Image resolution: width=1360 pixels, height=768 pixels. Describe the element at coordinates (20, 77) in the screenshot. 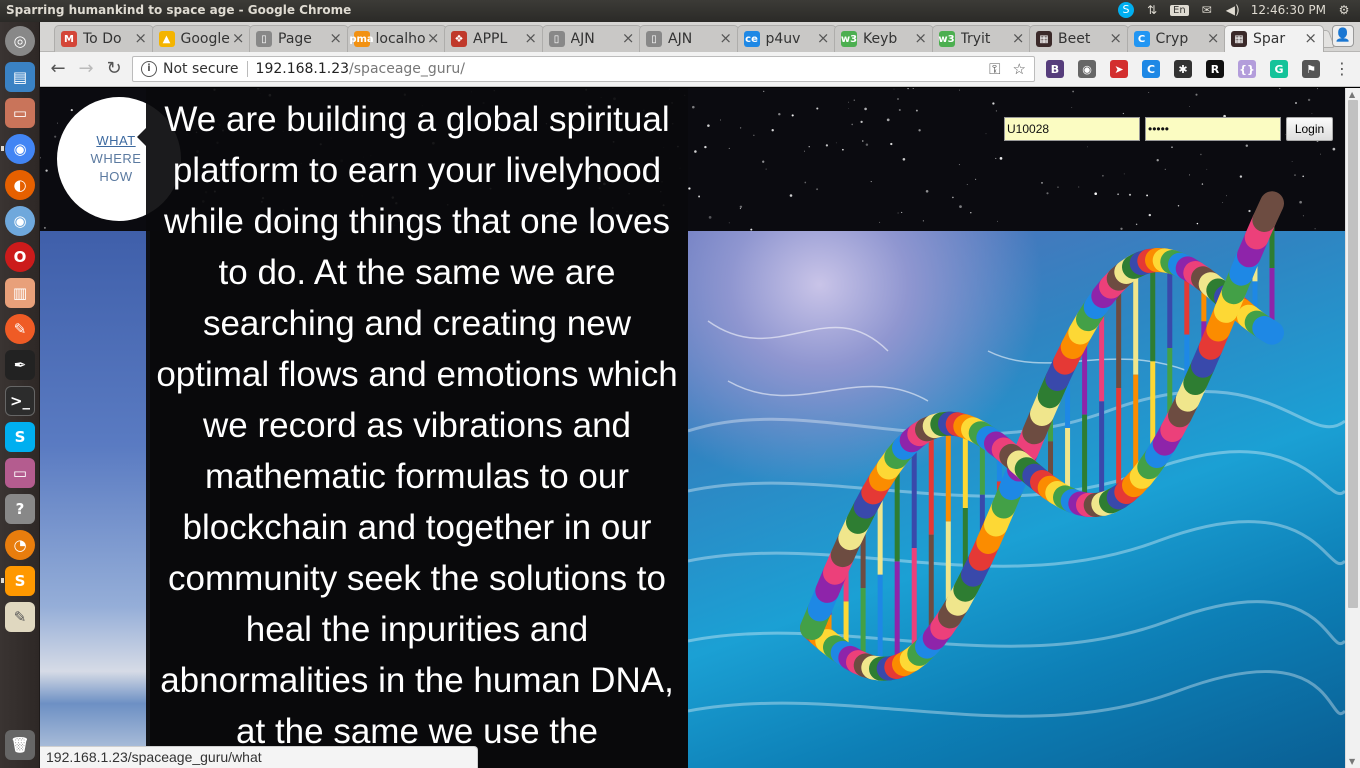

I see `files-icon: ▤` at that location.